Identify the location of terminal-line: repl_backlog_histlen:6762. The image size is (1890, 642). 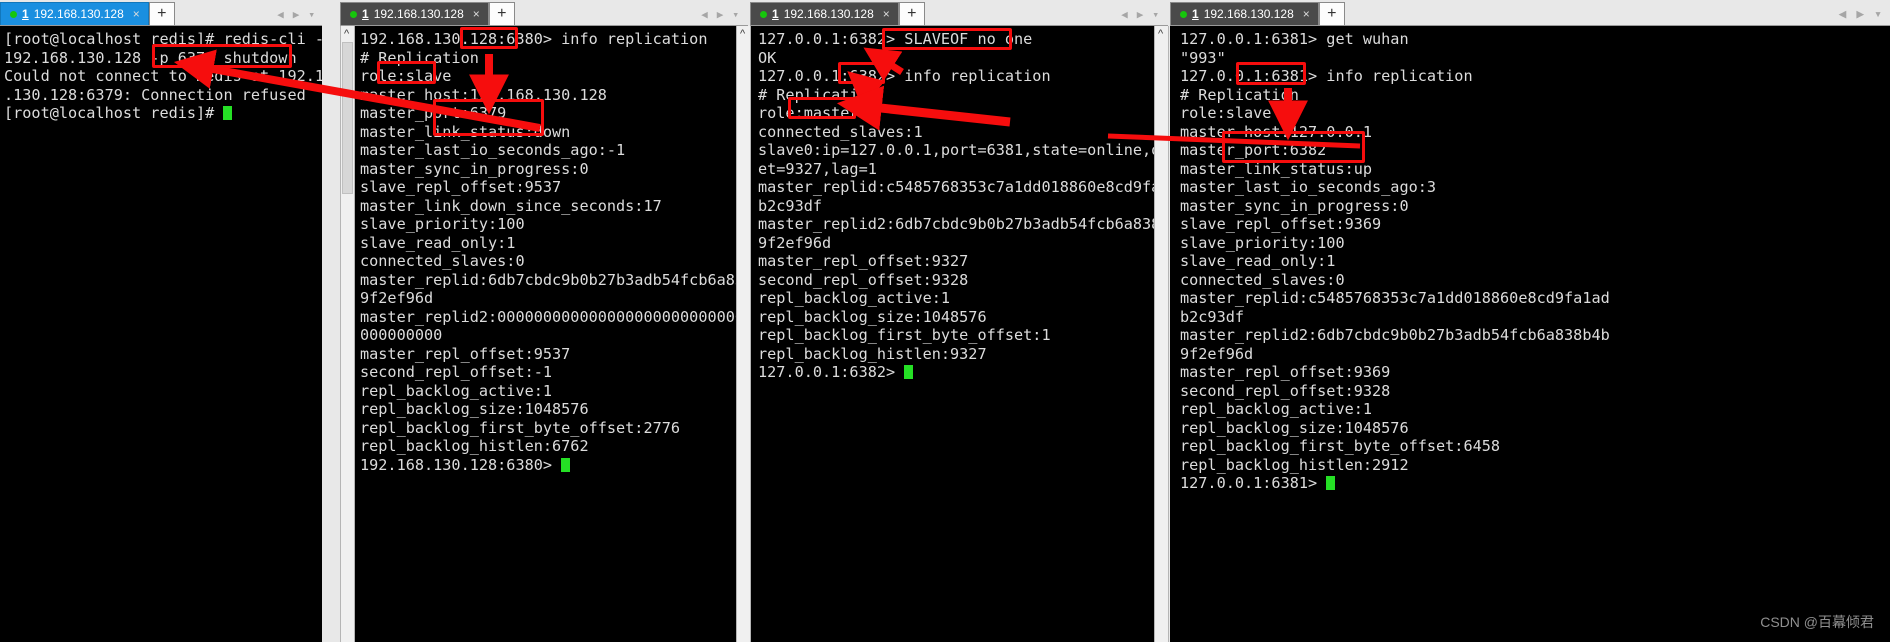
(474, 446).